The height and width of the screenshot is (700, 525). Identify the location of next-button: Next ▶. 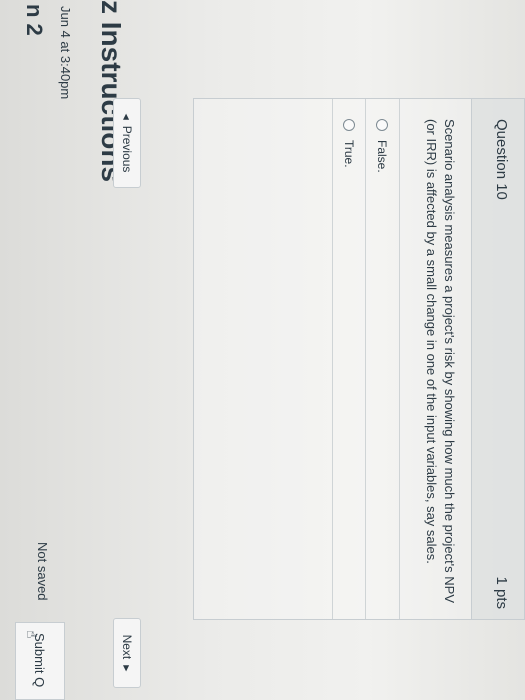
(127, 653).